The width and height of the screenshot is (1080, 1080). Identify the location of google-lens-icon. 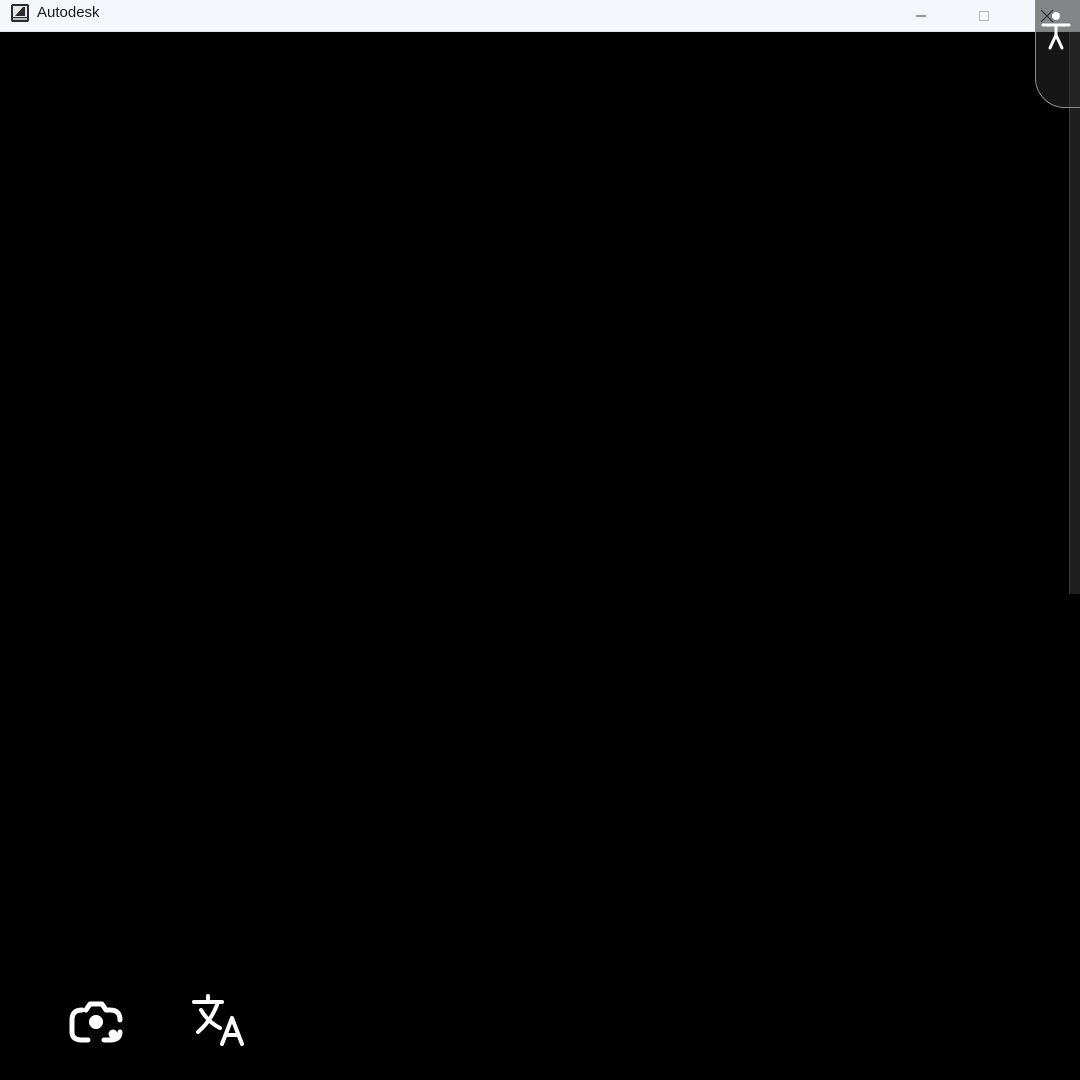
(96, 1020).